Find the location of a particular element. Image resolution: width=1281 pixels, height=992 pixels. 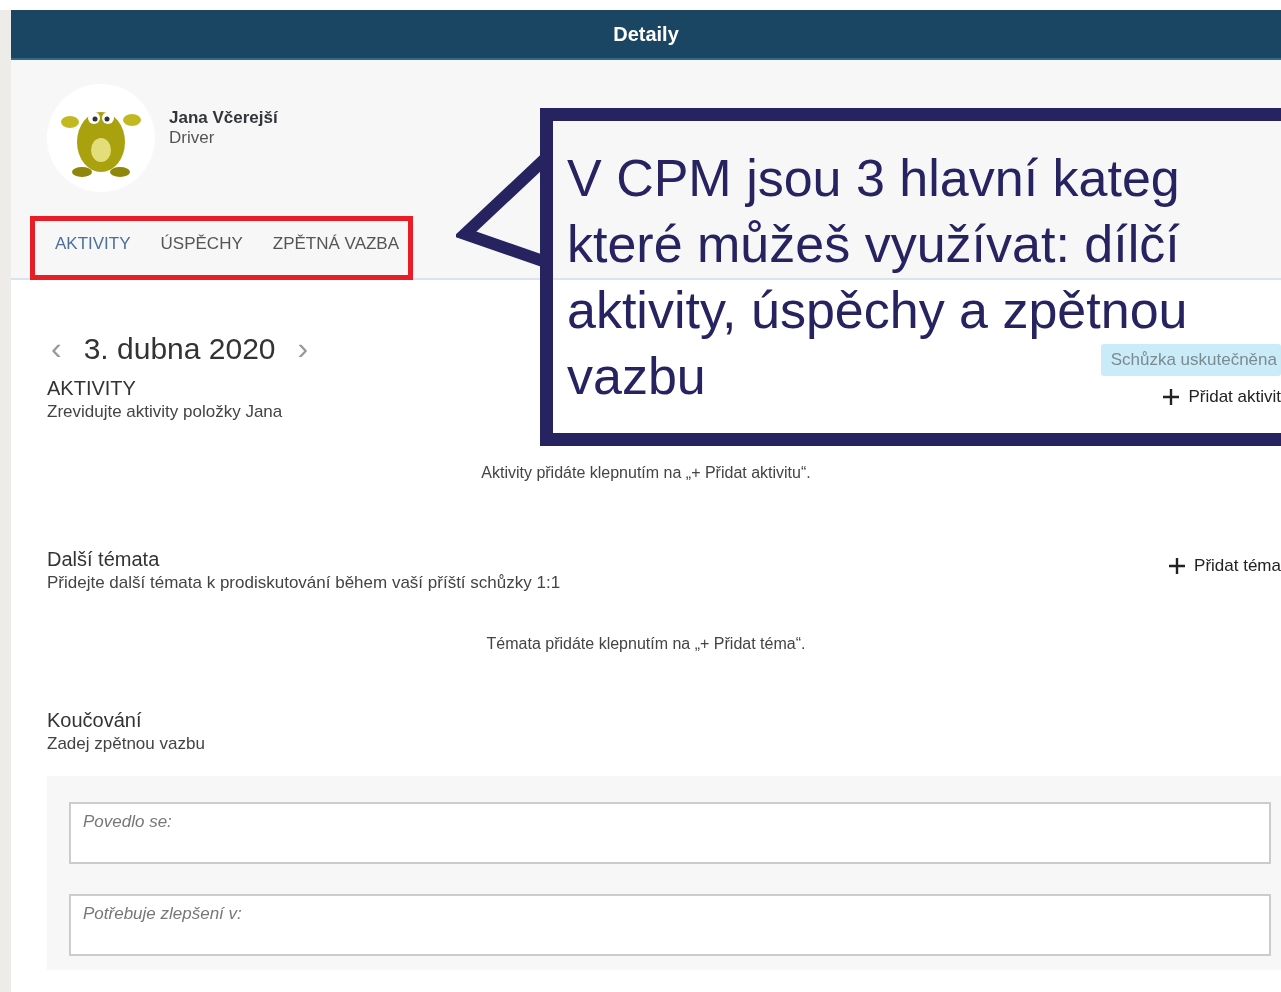

feedback-field: Potřebuje zlepšení v: is located at coordinates (670, 925).